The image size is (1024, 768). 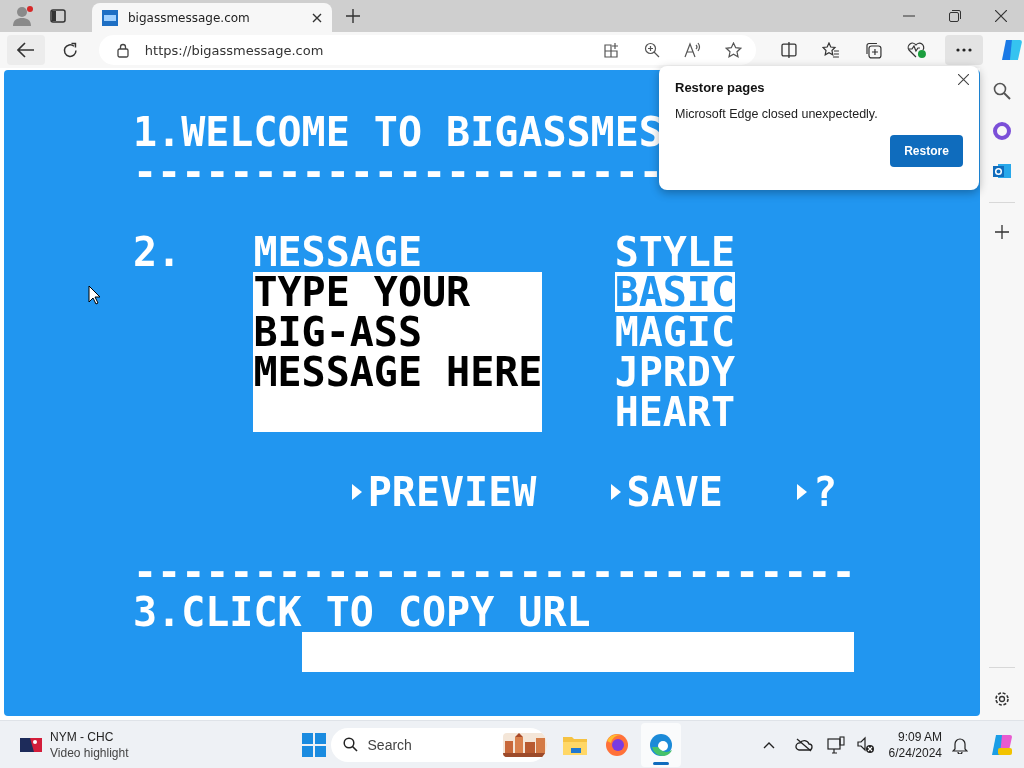 What do you see at coordinates (1002, 131) in the screenshot?
I see `office-icon` at bounding box center [1002, 131].